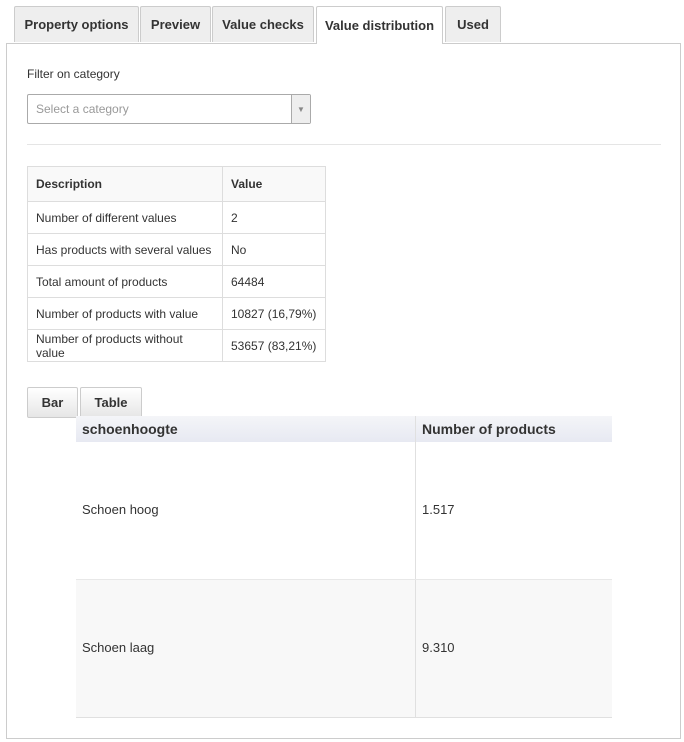  What do you see at coordinates (274, 217) in the screenshot?
I see `stat-value: 2` at bounding box center [274, 217].